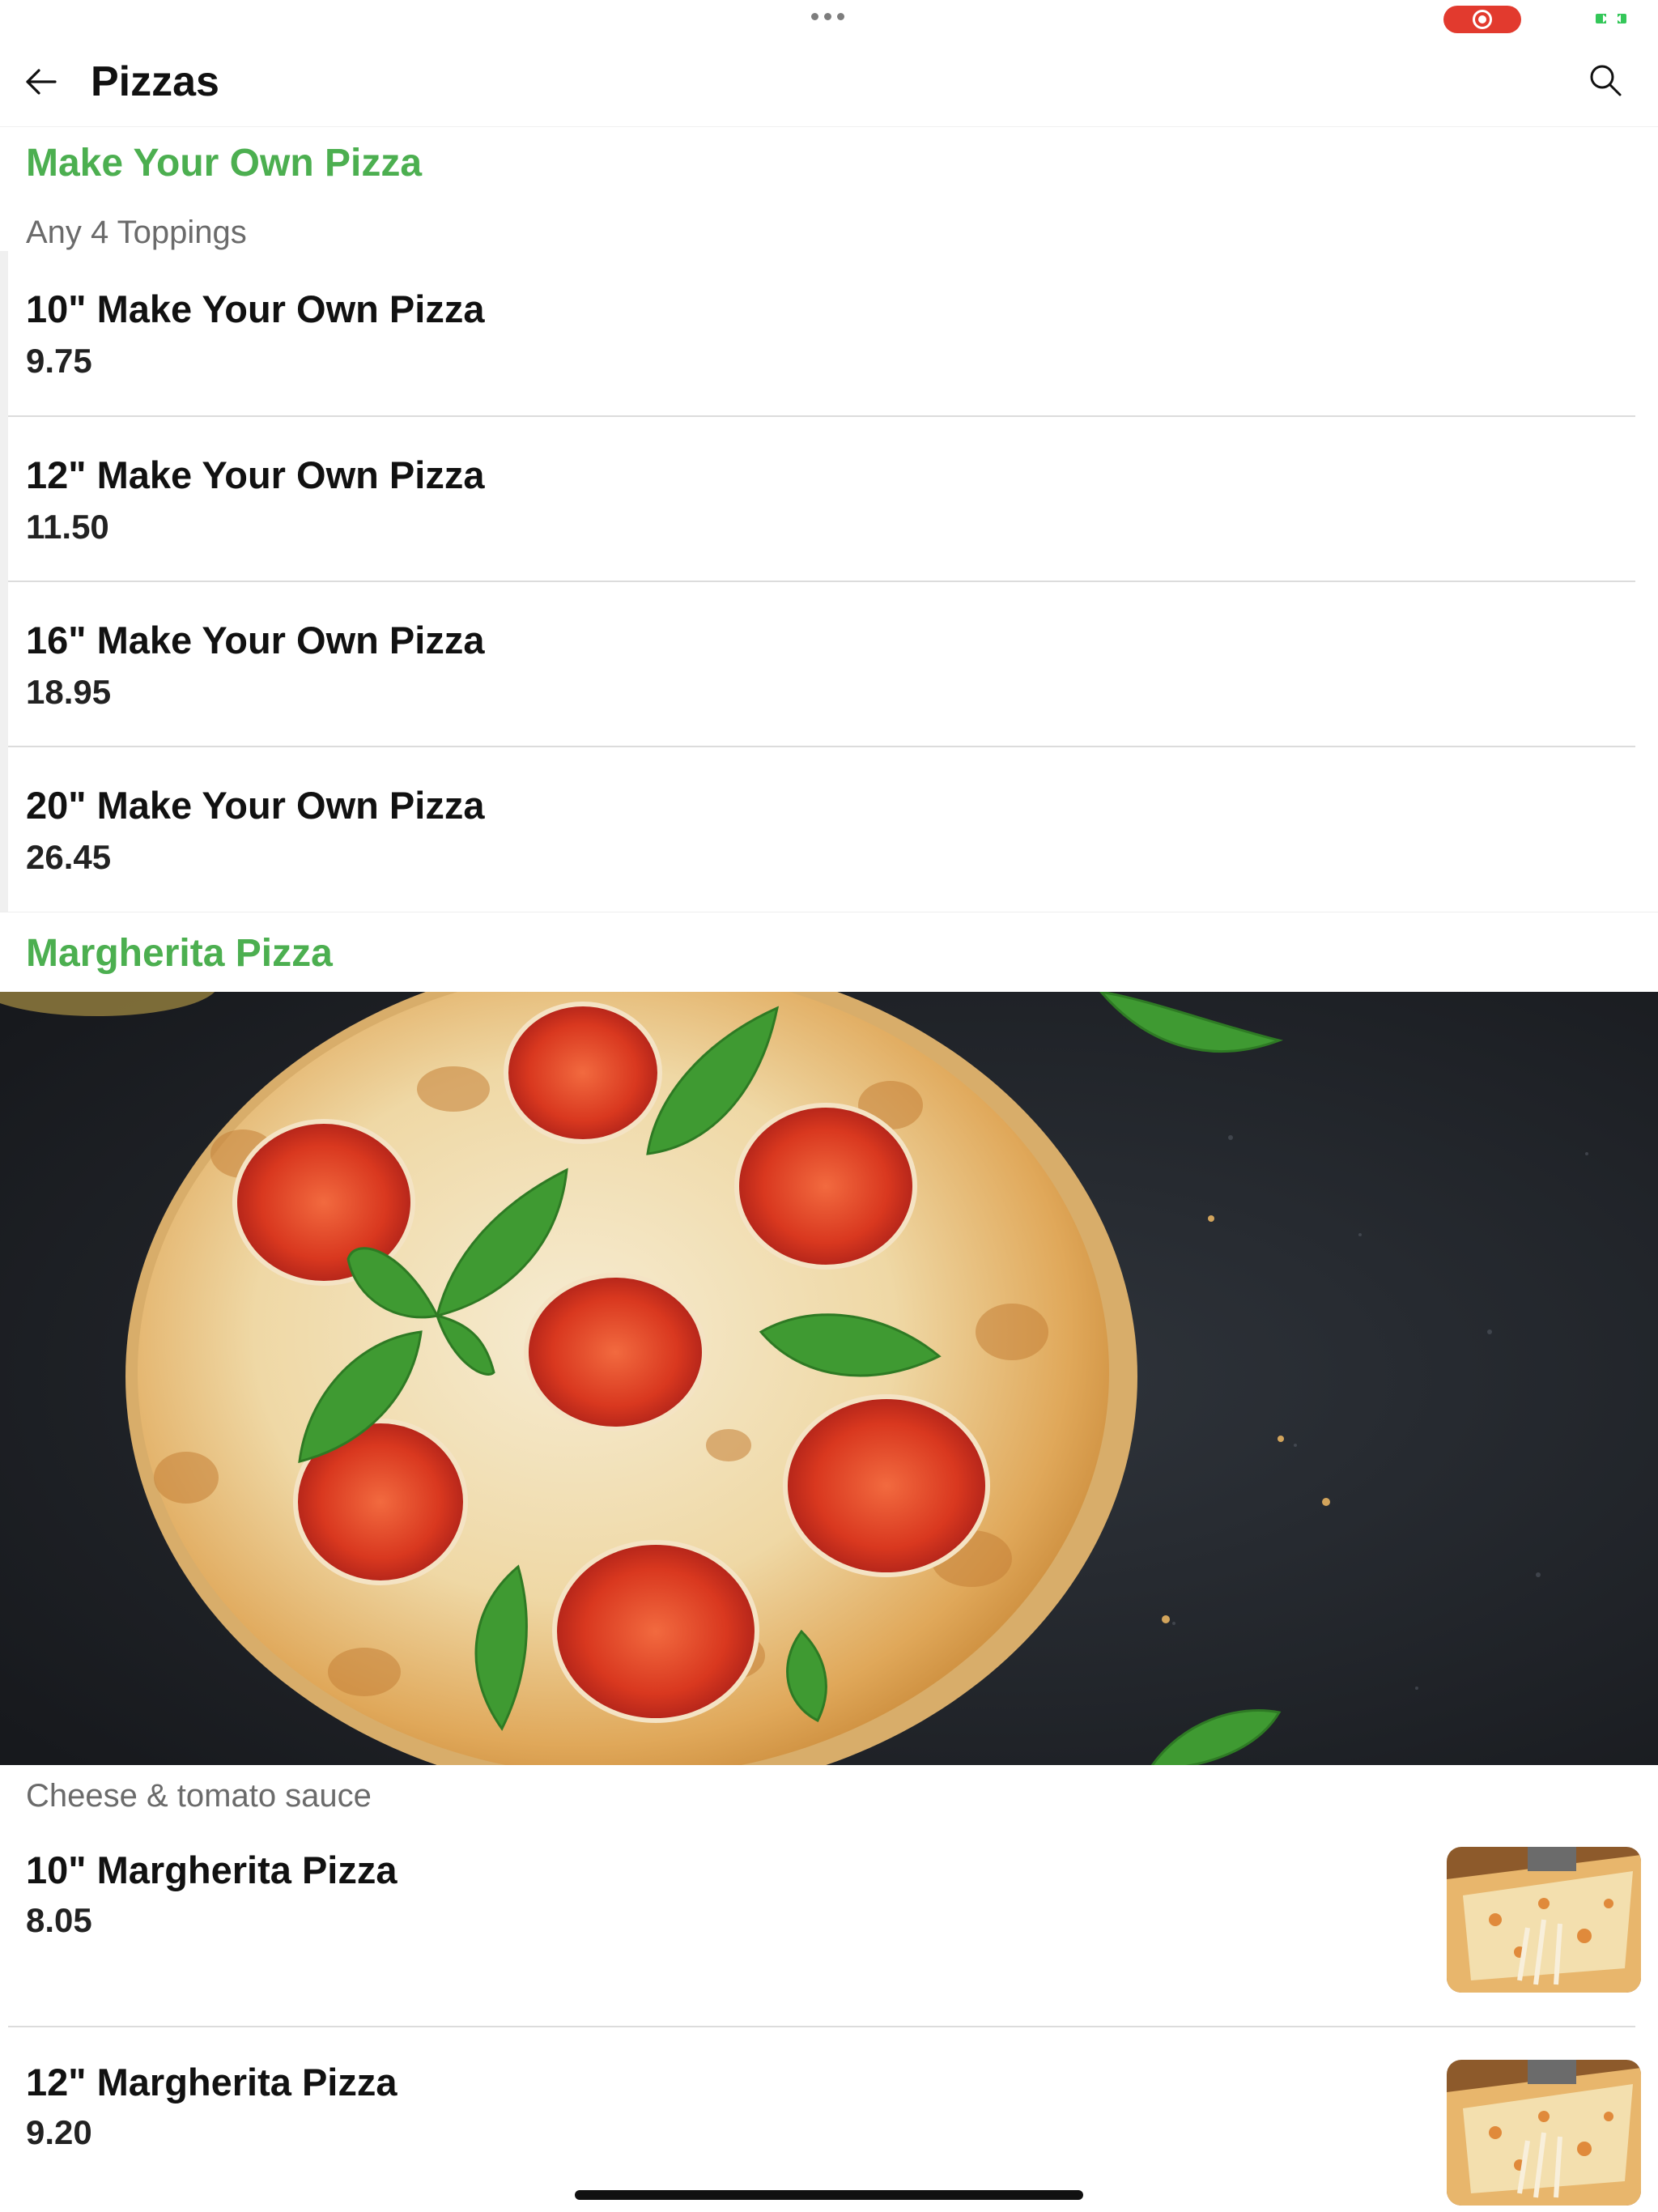 The width and height of the screenshot is (1658, 2212). Describe the element at coordinates (69, 857) in the screenshot. I see `item-price: 26.45` at that location.